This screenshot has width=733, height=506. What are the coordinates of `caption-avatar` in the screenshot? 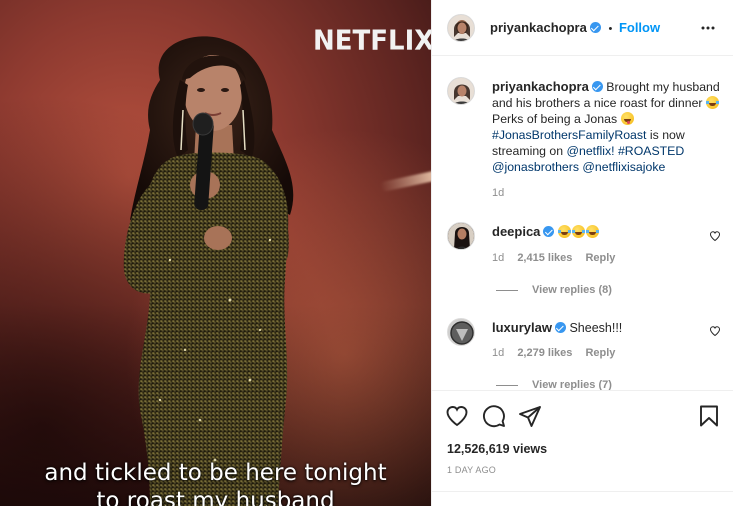 It's located at (461, 91).